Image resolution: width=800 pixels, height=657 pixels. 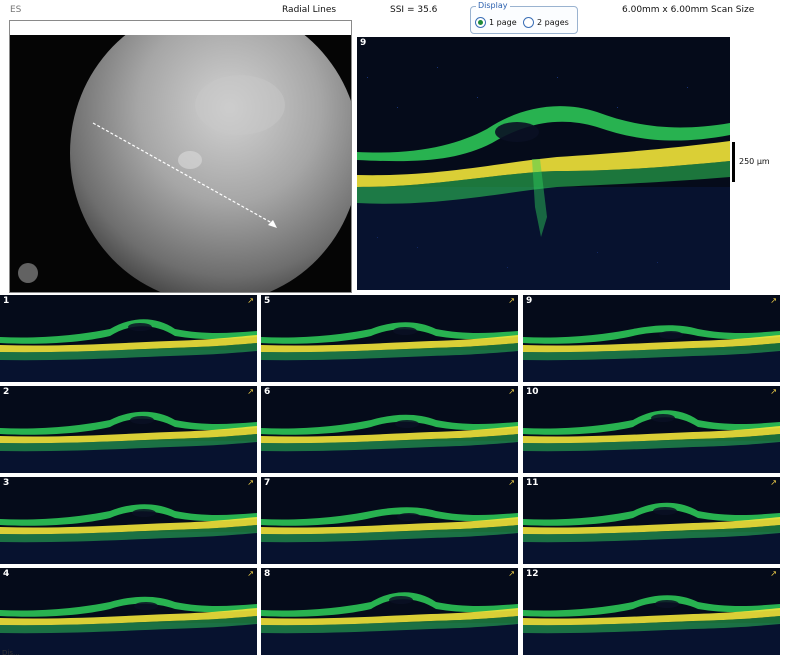 I want to click on thumbnail-scan-number: 9, so click(x=529, y=301).